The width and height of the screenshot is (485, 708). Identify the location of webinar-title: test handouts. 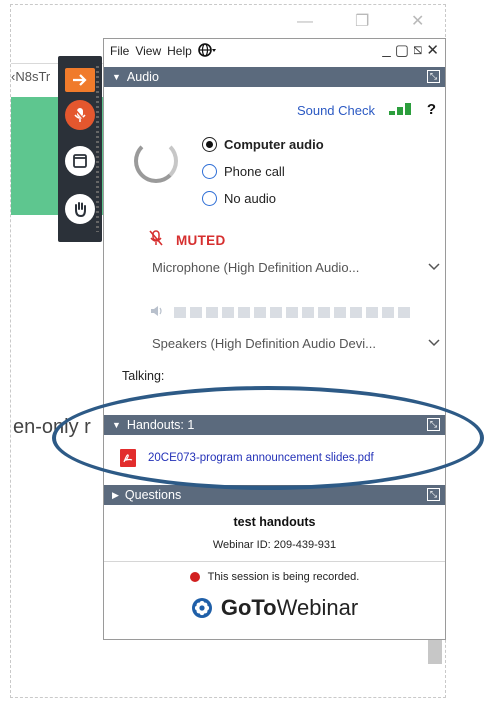
(274, 522).